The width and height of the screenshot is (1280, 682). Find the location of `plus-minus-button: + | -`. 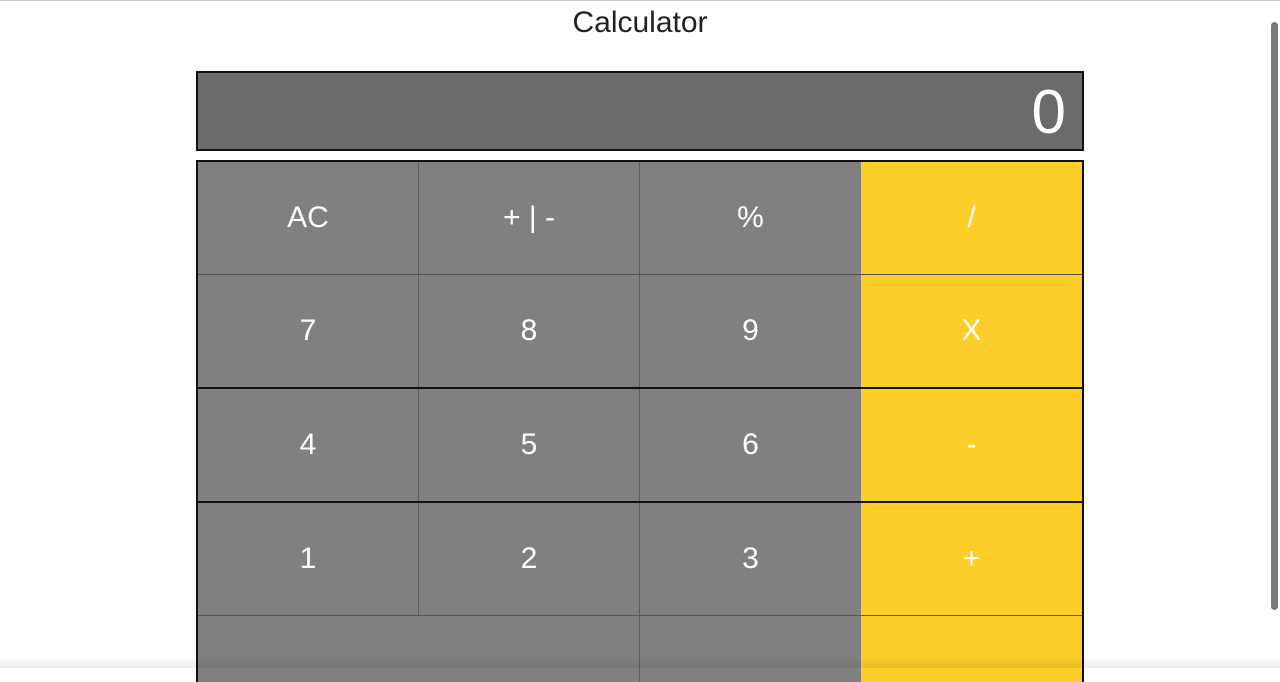

plus-minus-button: + | - is located at coordinates (529, 218).